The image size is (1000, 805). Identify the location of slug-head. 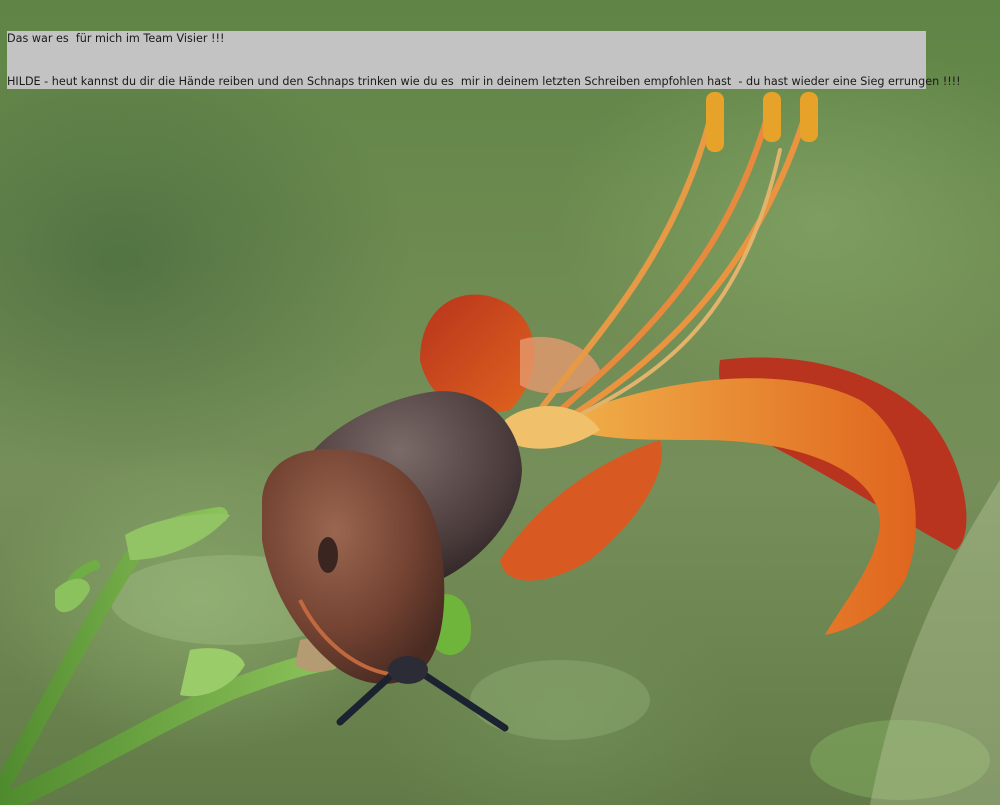
(408, 670).